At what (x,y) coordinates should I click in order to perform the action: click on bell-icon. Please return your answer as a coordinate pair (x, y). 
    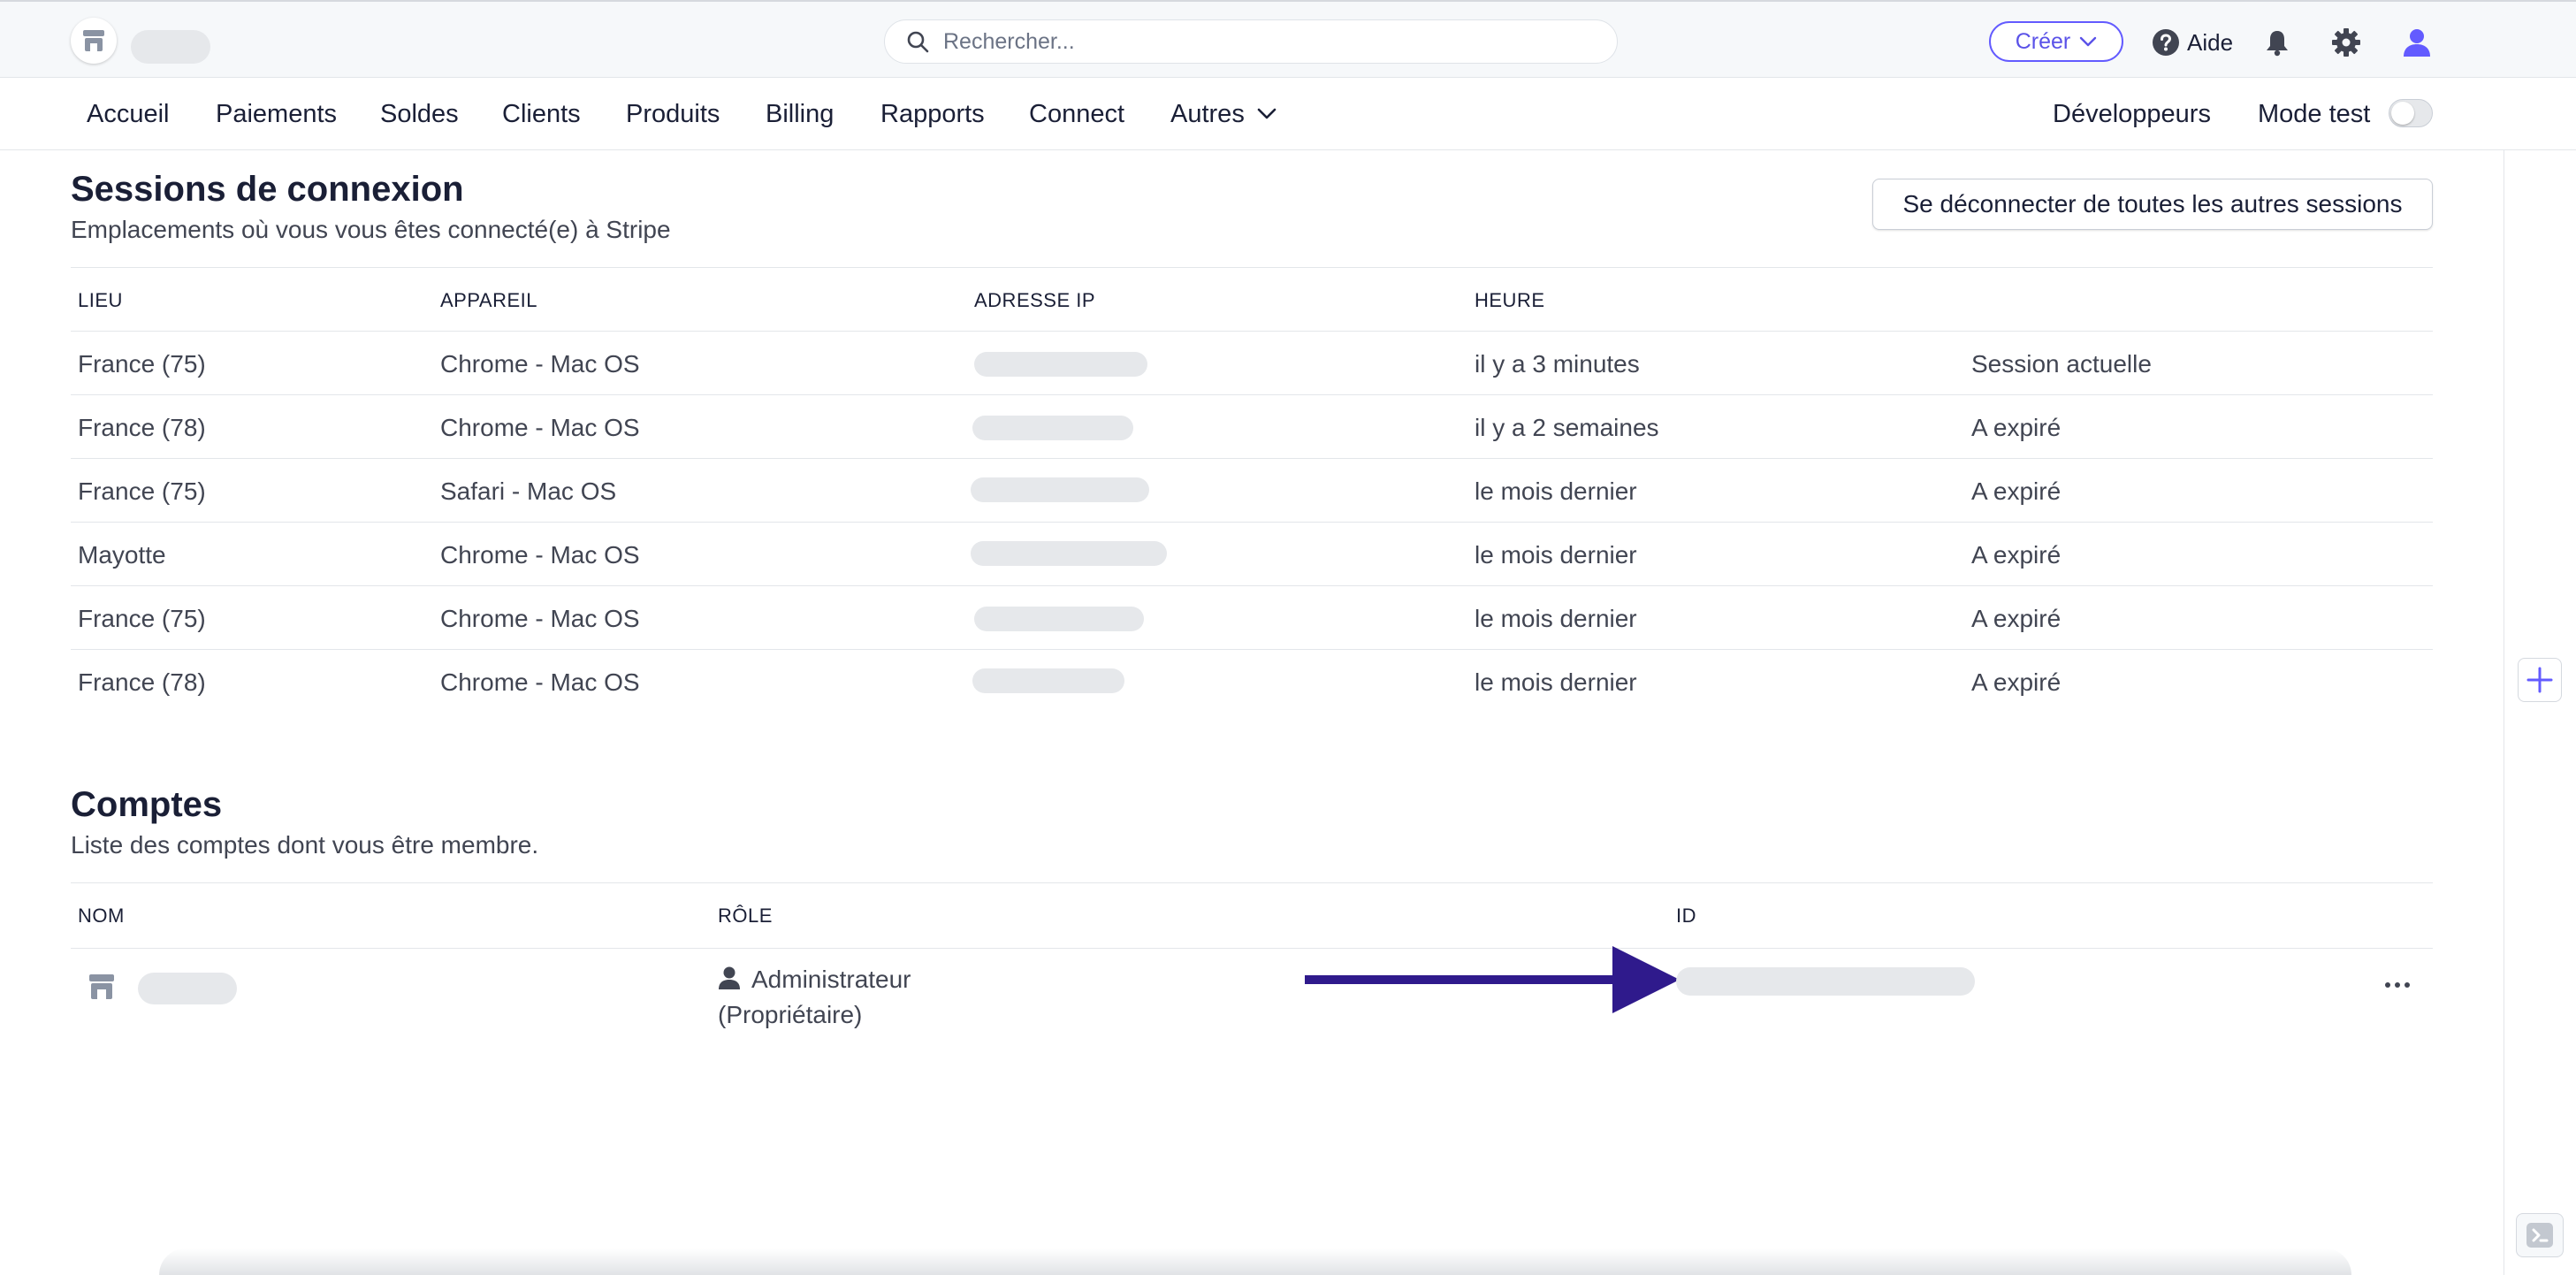
    Looking at the image, I should click on (2277, 44).